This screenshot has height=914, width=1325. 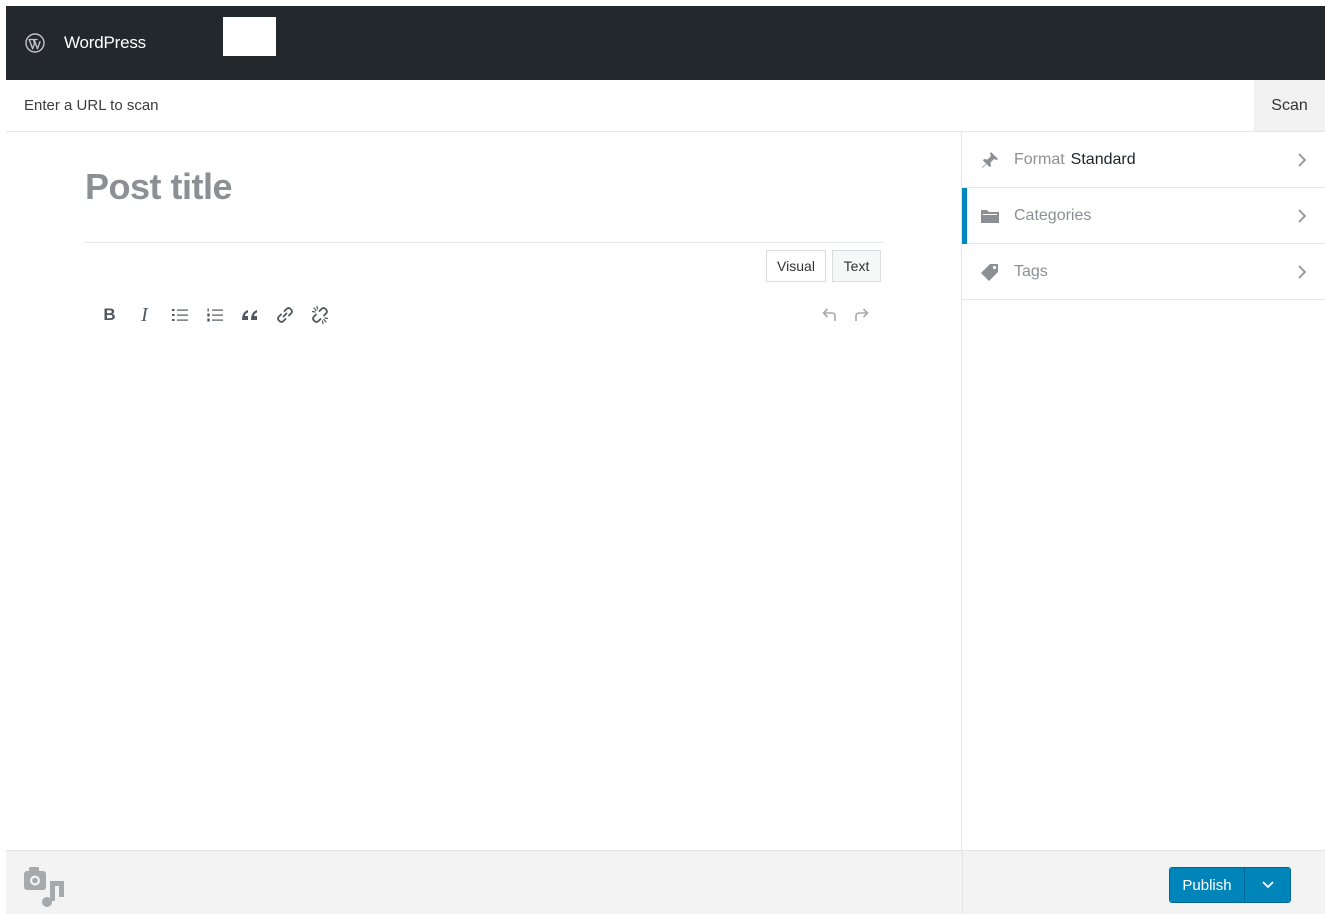 I want to click on post-title-input: Post title, so click(x=159, y=187).